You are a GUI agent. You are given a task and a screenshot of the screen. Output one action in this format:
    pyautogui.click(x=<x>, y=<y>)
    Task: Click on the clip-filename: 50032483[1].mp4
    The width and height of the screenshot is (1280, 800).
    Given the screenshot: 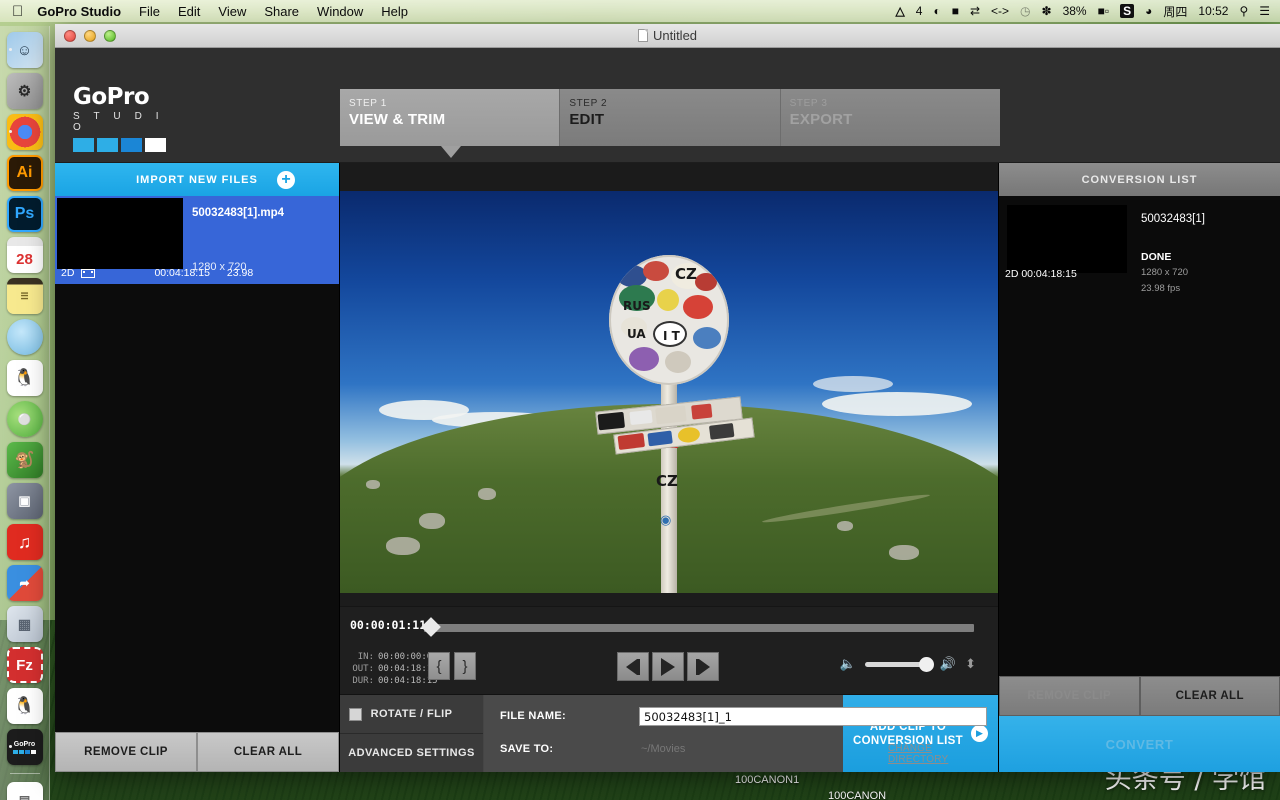 What is the action you would take?
    pyautogui.click(x=238, y=213)
    